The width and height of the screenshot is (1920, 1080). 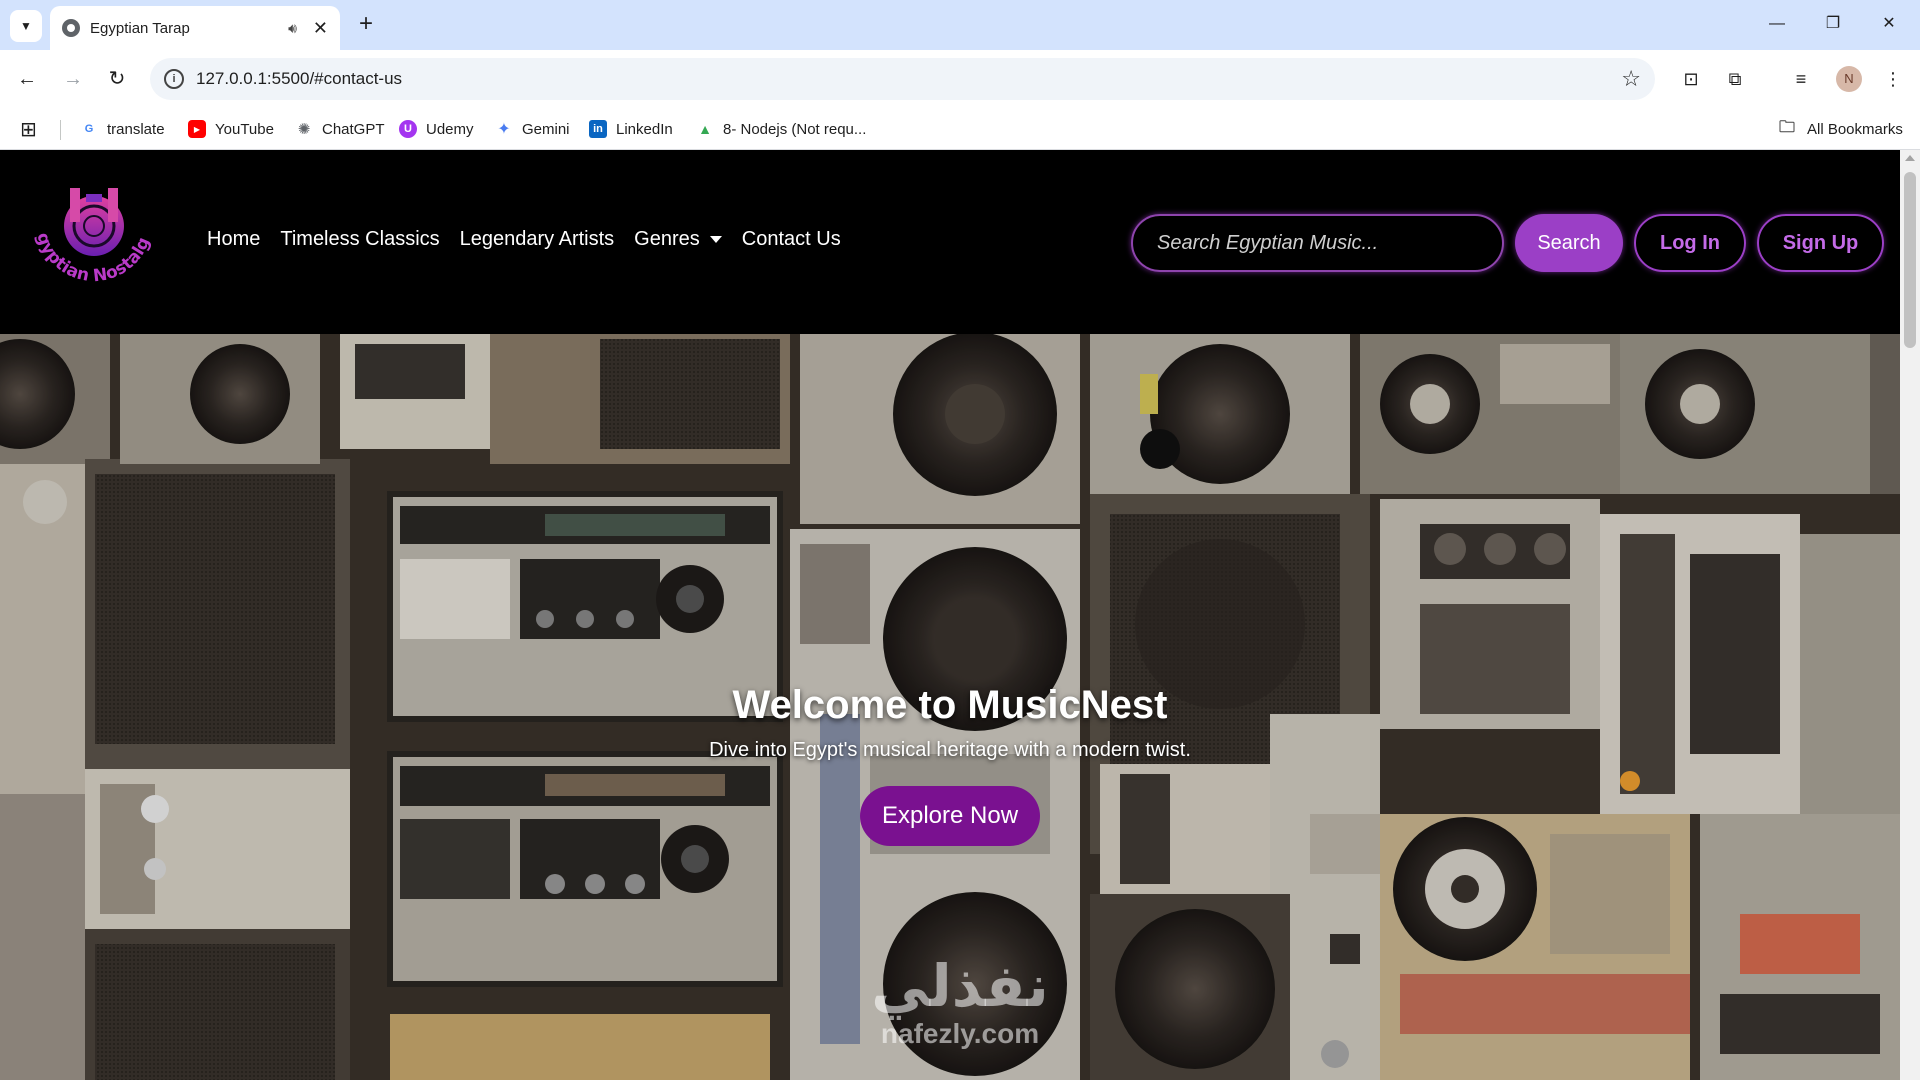 I want to click on nav-timeless-classics: Timeless Classics, so click(x=359, y=239).